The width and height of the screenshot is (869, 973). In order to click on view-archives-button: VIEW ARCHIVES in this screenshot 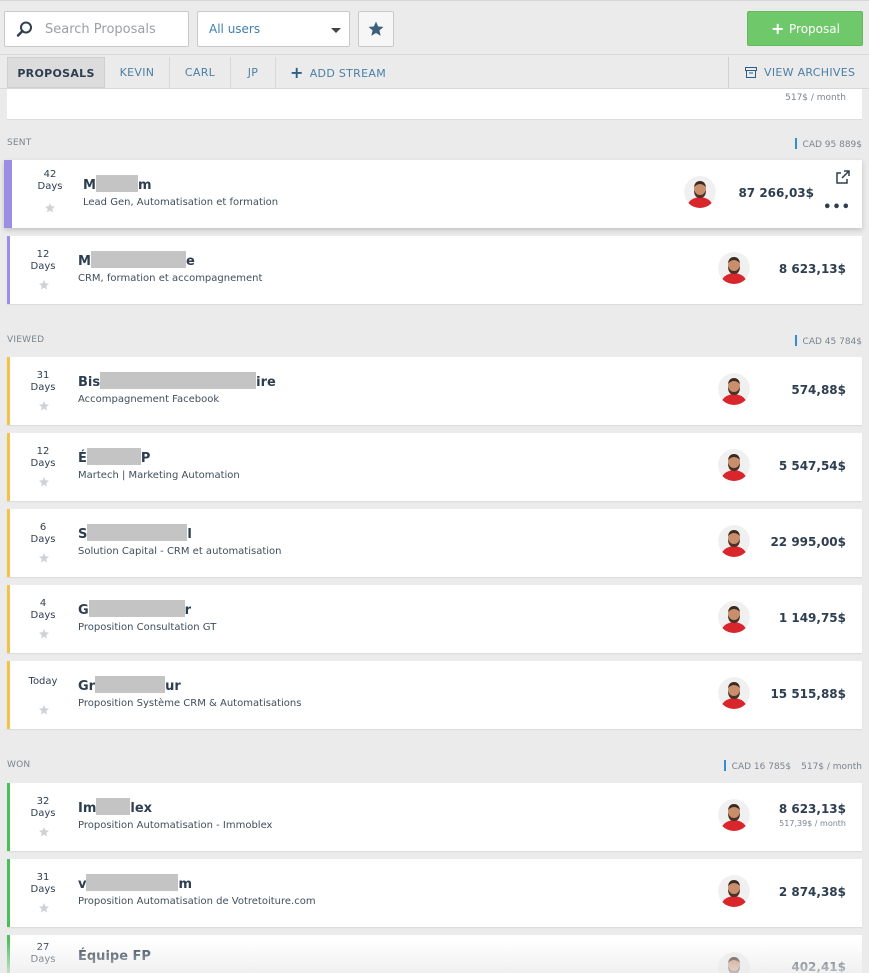, I will do `click(795, 72)`.